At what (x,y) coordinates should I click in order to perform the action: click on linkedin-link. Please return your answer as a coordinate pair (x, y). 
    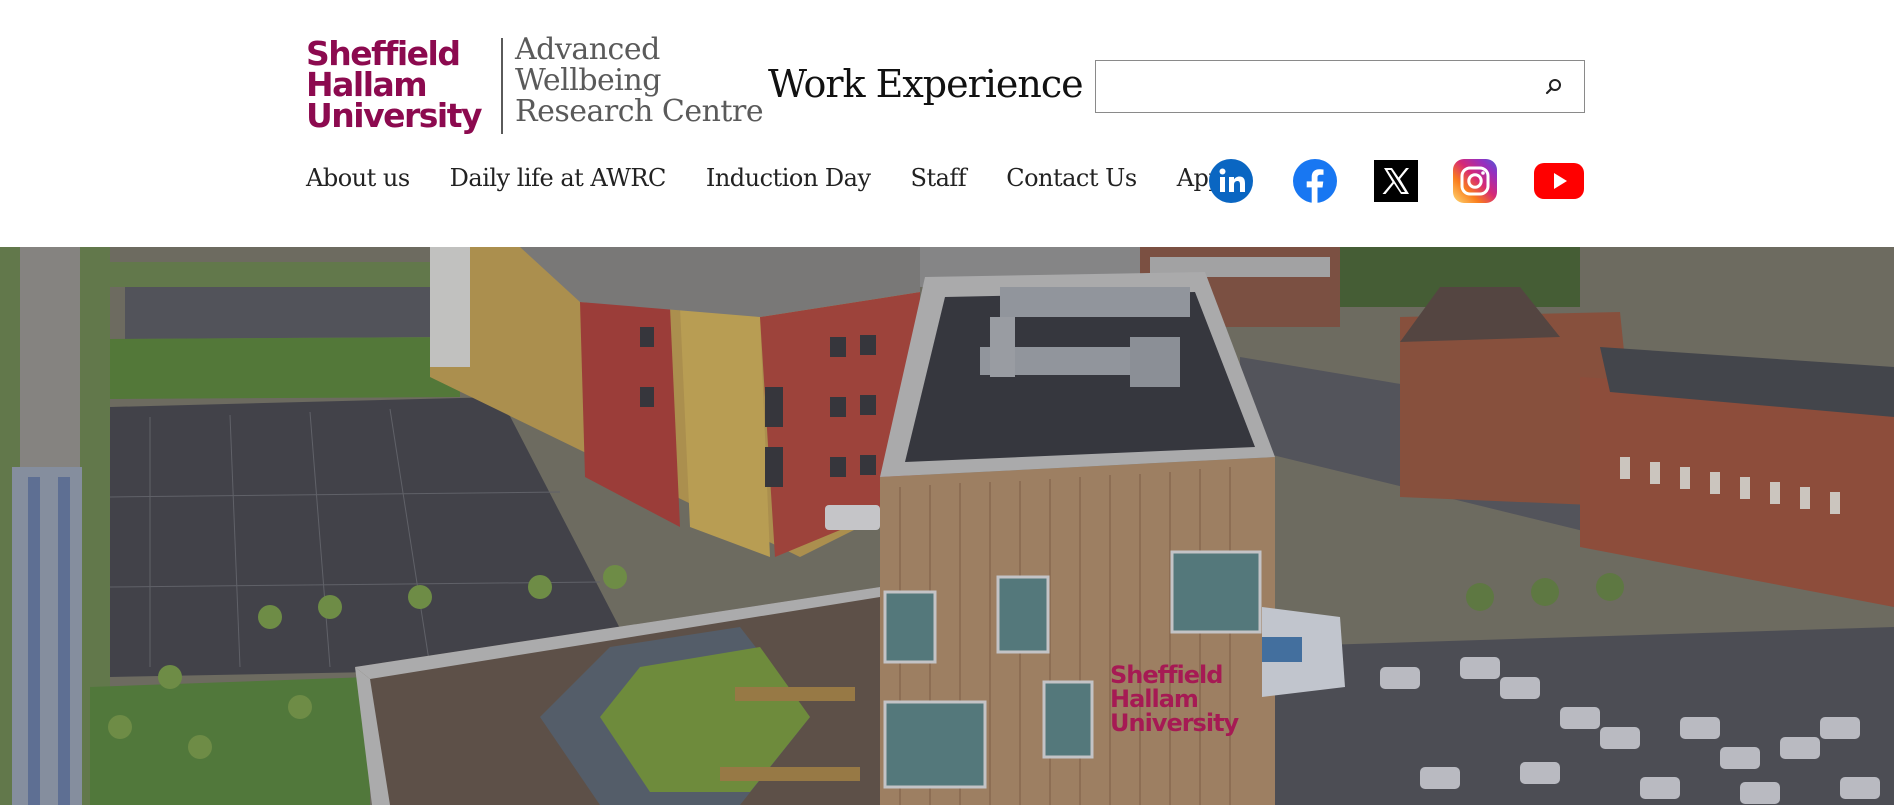
    Looking at the image, I should click on (1231, 181).